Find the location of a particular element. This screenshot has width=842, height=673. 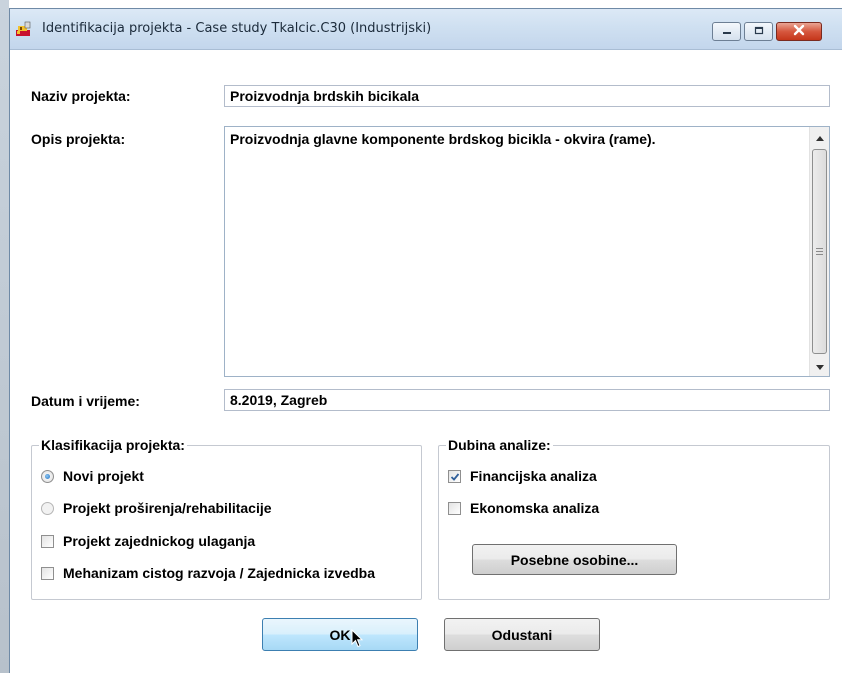

option-financijska-analiza: Financijska analiza is located at coordinates (522, 476).